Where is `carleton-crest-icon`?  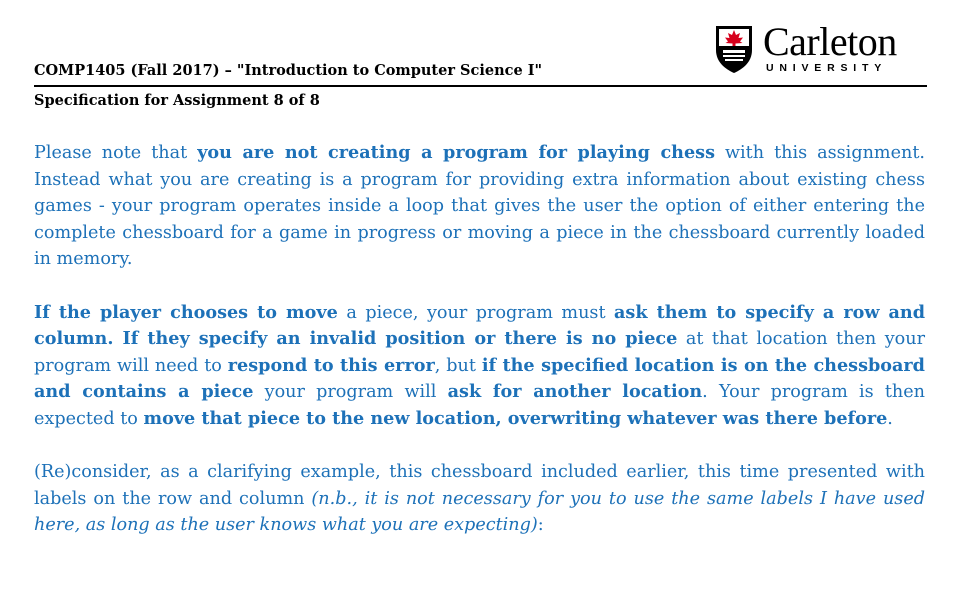 carleton-crest-icon is located at coordinates (734, 49).